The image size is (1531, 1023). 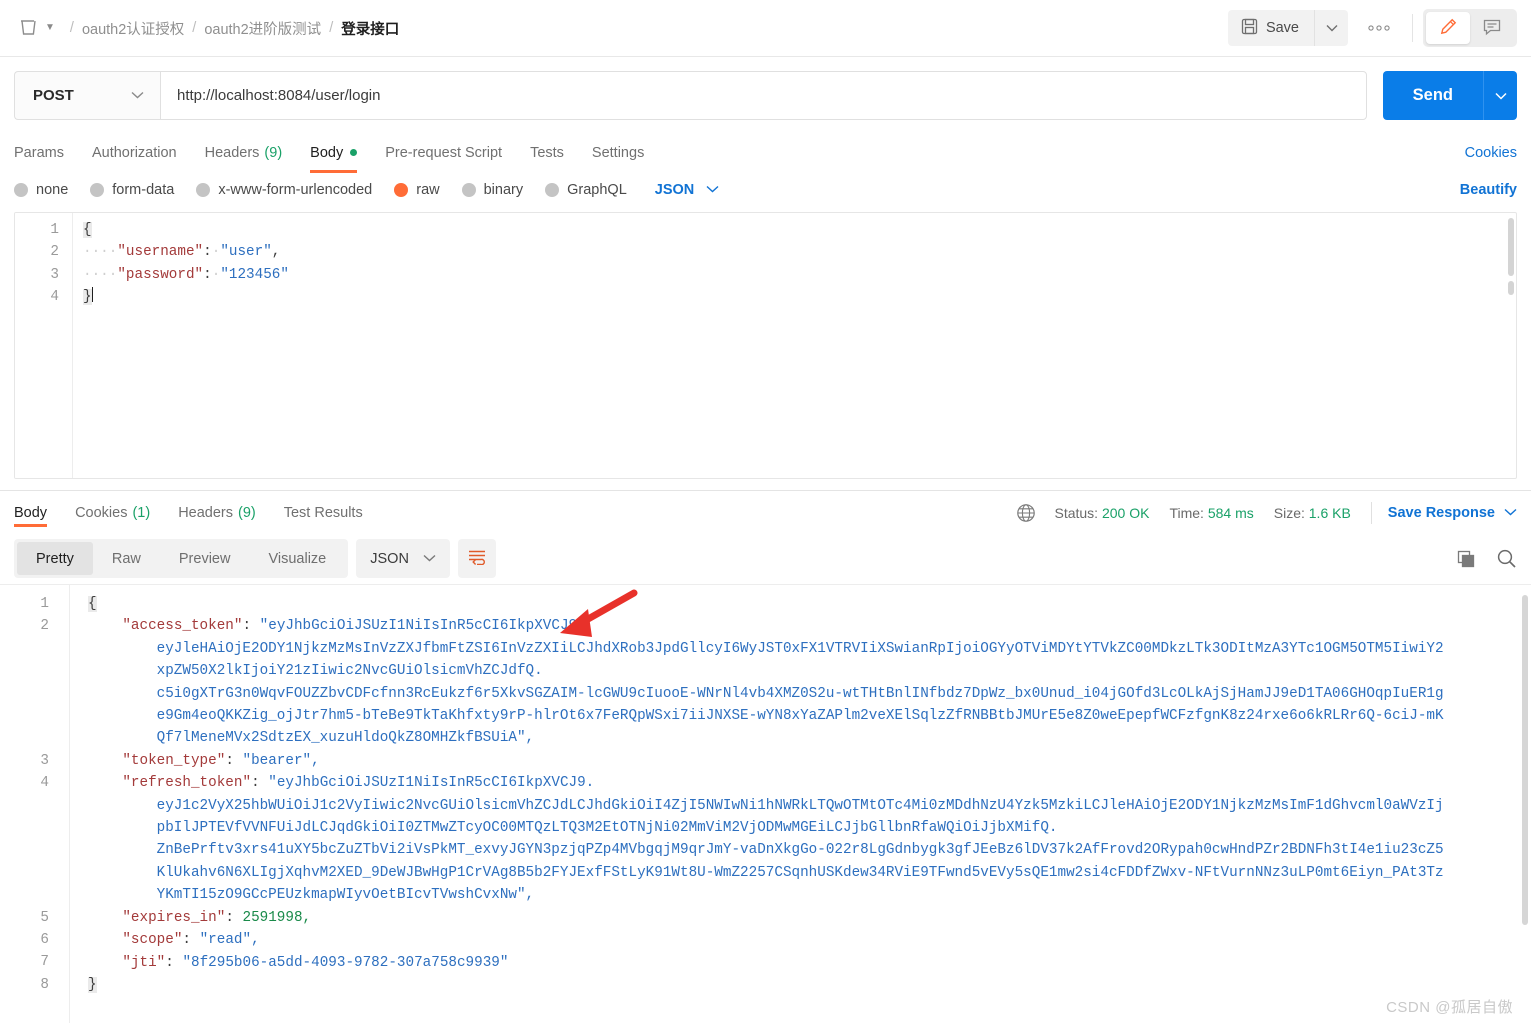 I want to click on response-tab-body: Body, so click(x=37, y=513).